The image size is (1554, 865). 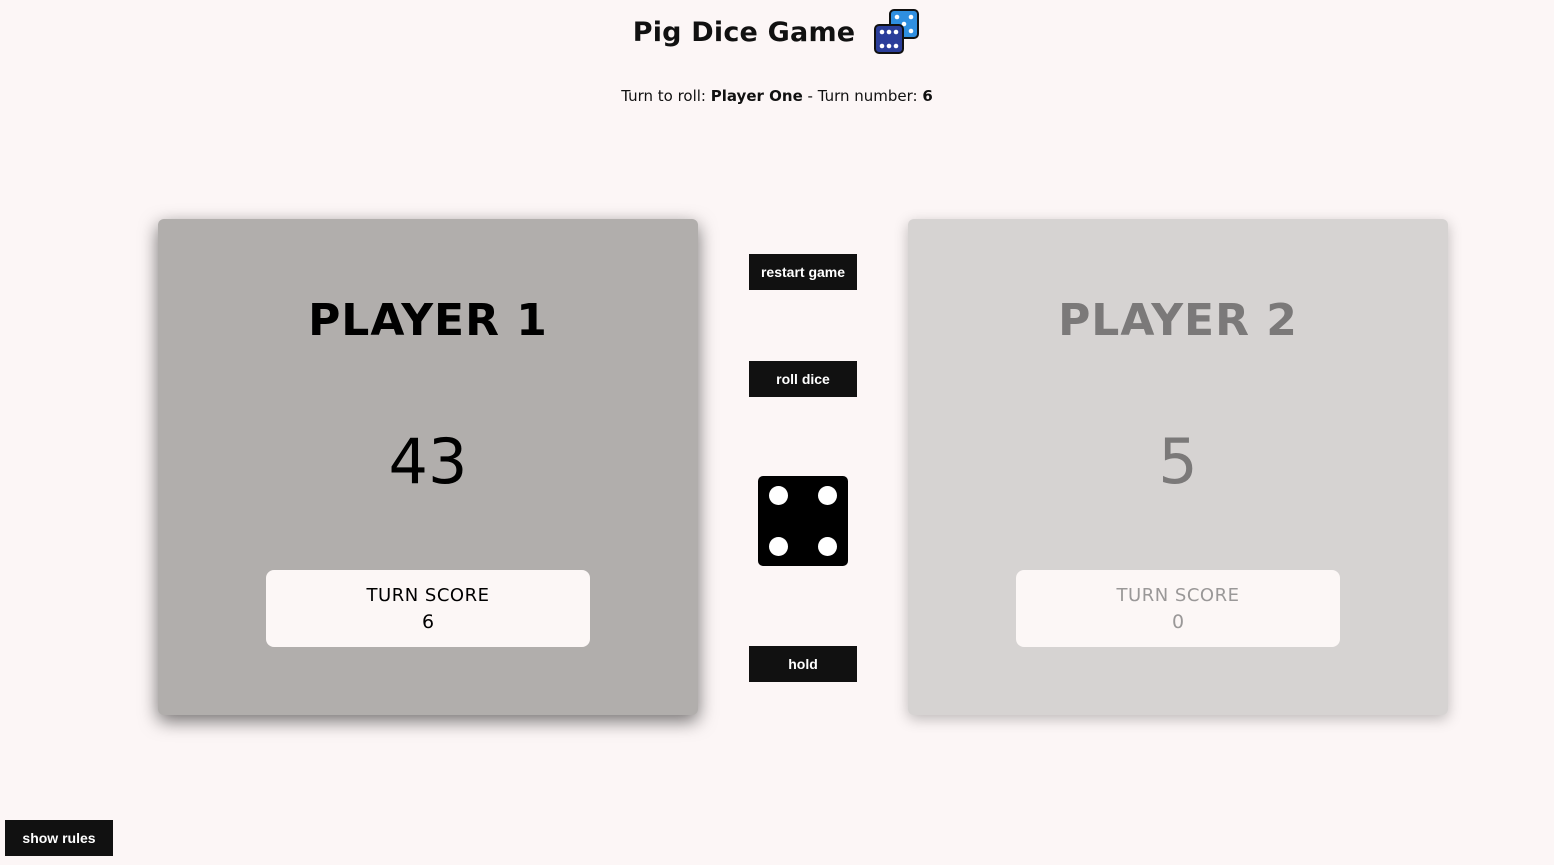 What do you see at coordinates (803, 664) in the screenshot?
I see `hold-button: hold` at bounding box center [803, 664].